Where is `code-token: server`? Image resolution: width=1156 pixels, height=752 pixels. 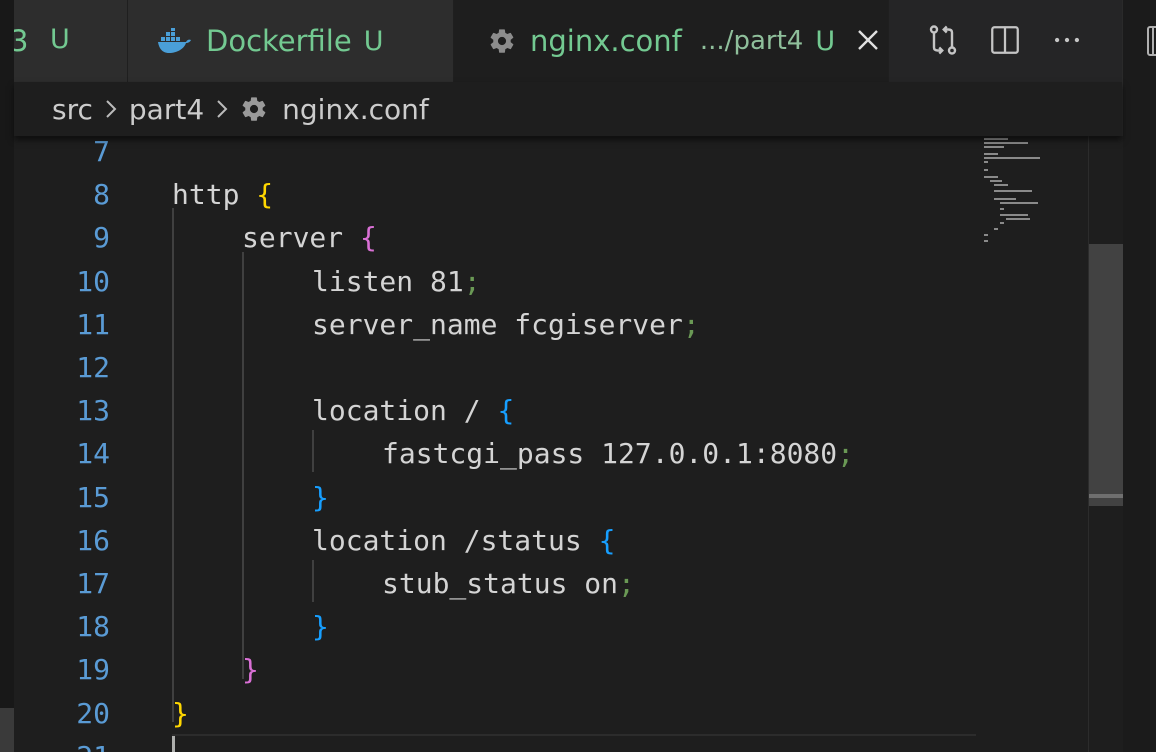 code-token: server is located at coordinates (301, 238).